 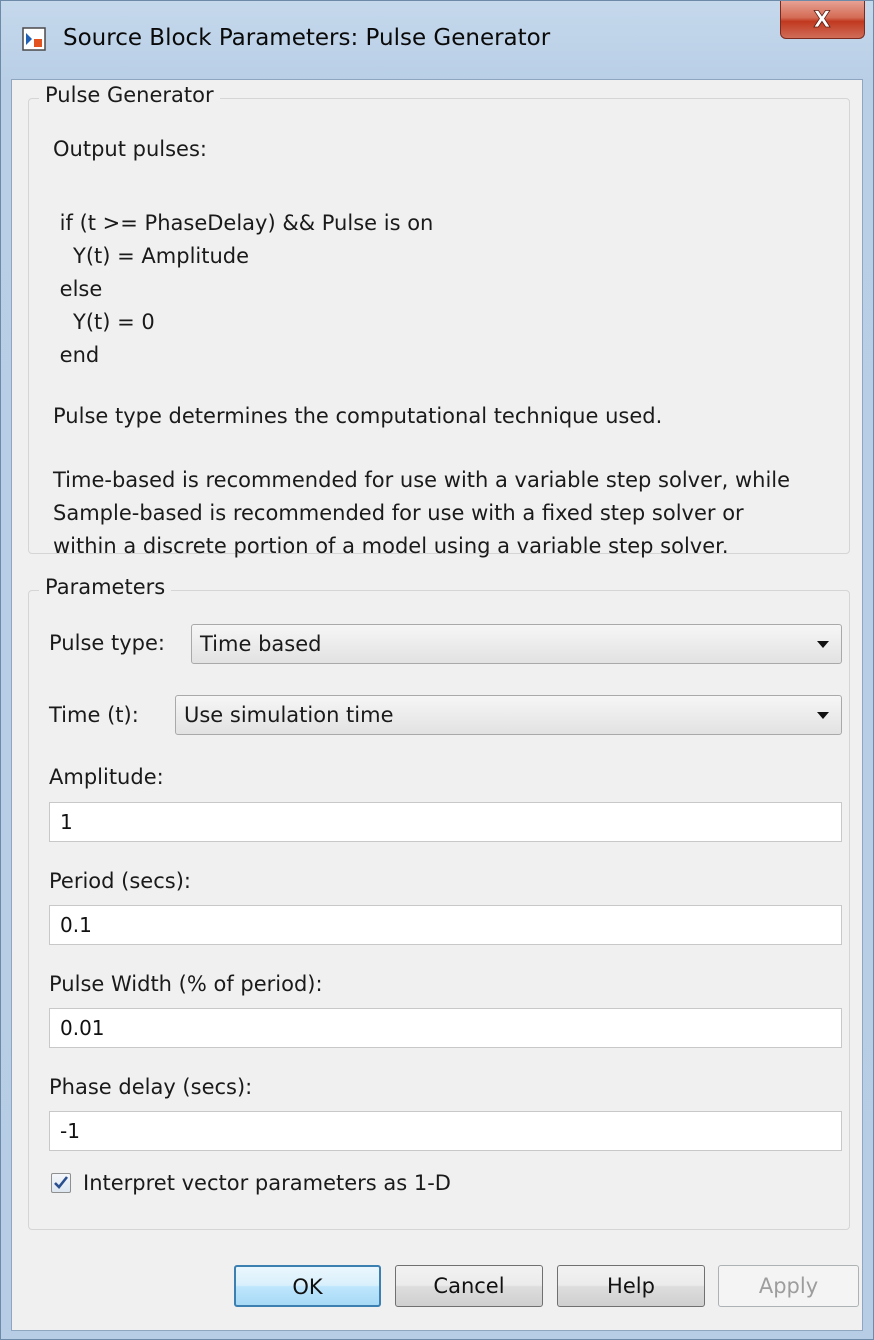 I want to click on pulse-width-field, so click(x=445, y=1028).